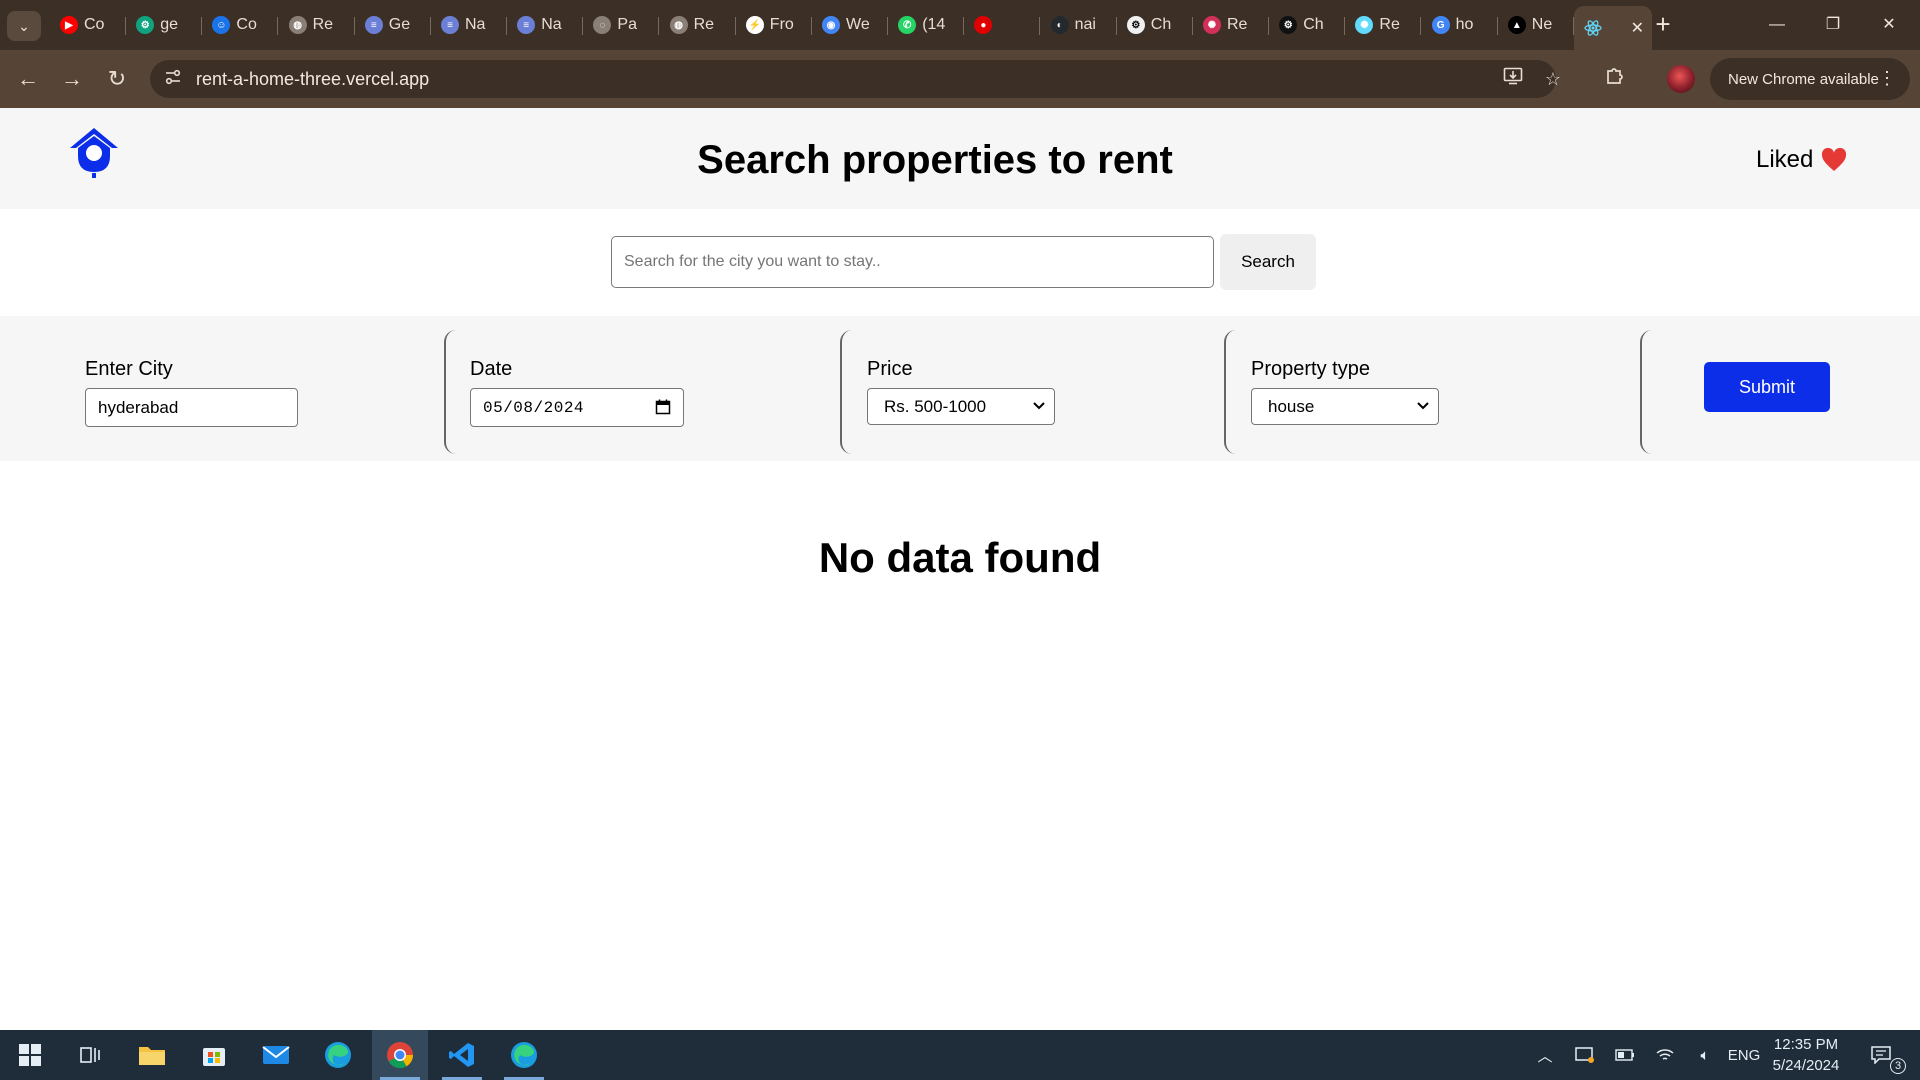  I want to click on browser-tab-label: Co, so click(246, 24).